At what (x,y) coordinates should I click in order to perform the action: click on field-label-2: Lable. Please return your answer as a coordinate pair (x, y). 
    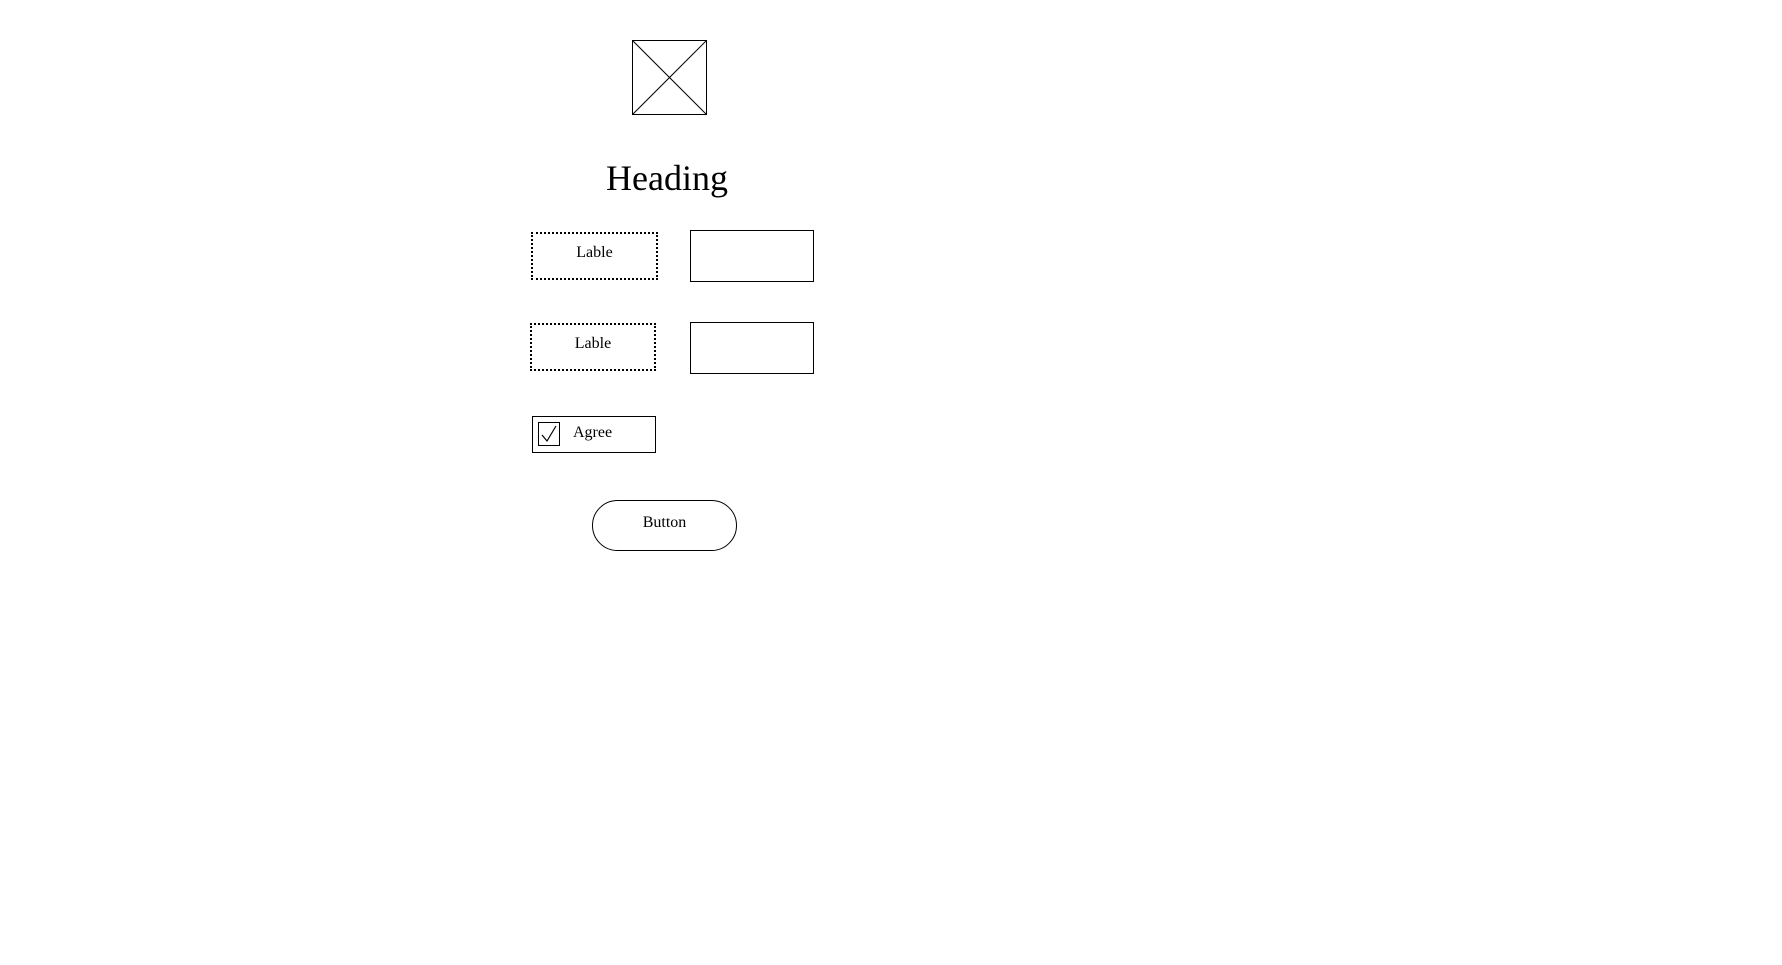
    Looking at the image, I should click on (593, 347).